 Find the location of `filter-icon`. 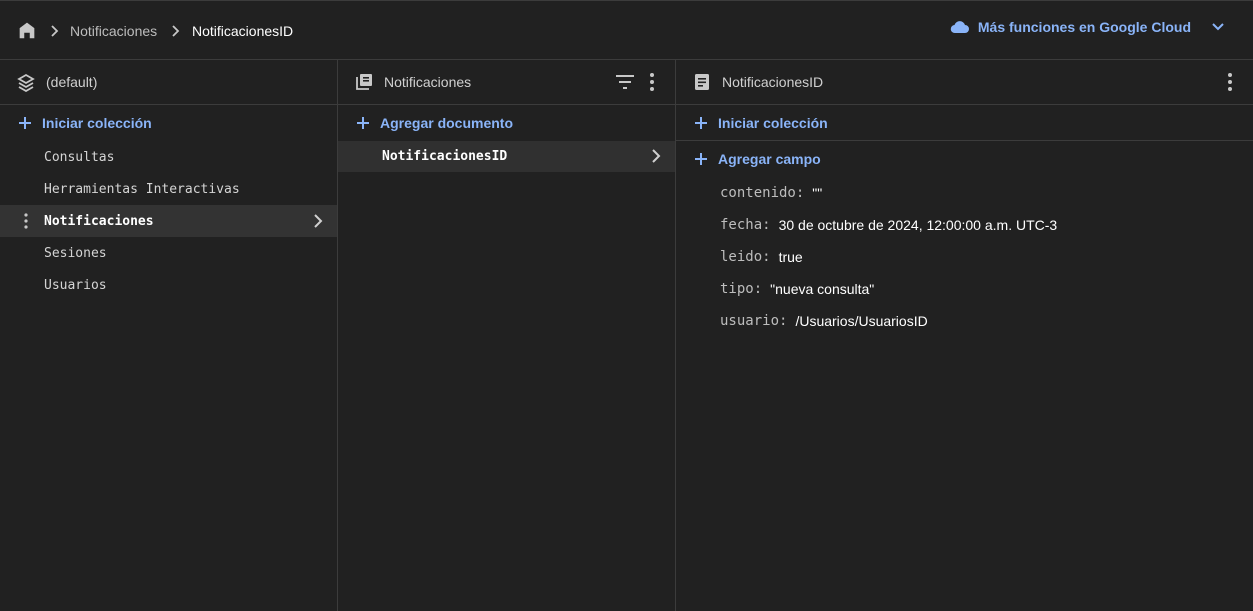

filter-icon is located at coordinates (625, 82).